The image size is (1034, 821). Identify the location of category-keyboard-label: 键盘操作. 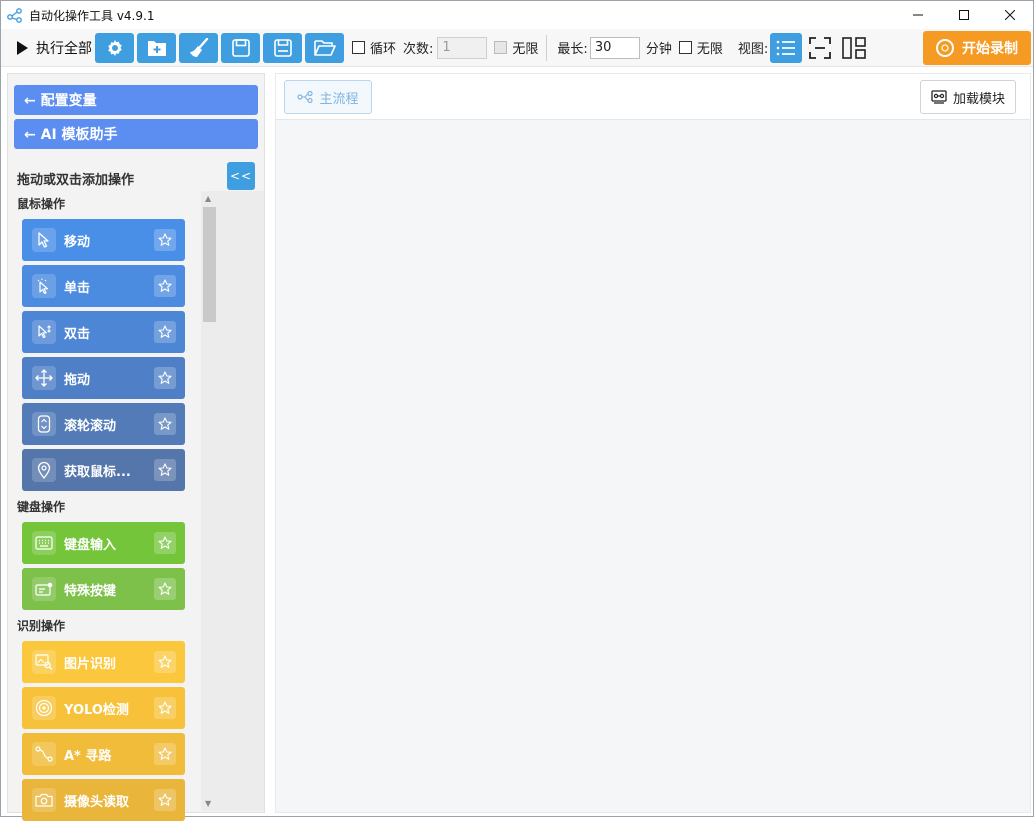
(41, 507).